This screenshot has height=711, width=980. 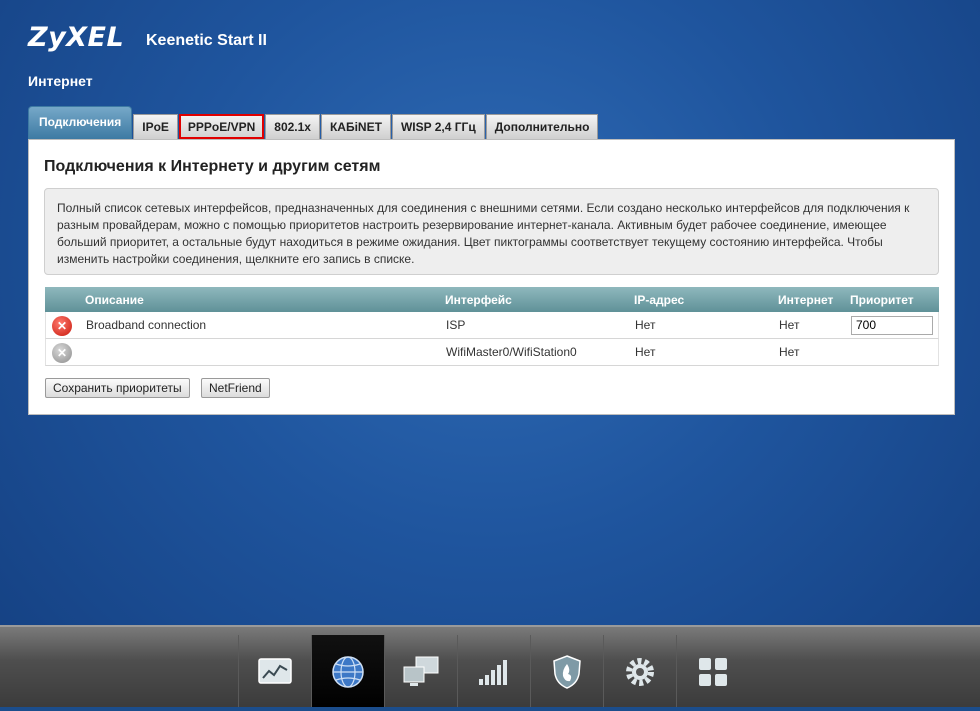 I want to click on globe-icon, so click(x=348, y=672).